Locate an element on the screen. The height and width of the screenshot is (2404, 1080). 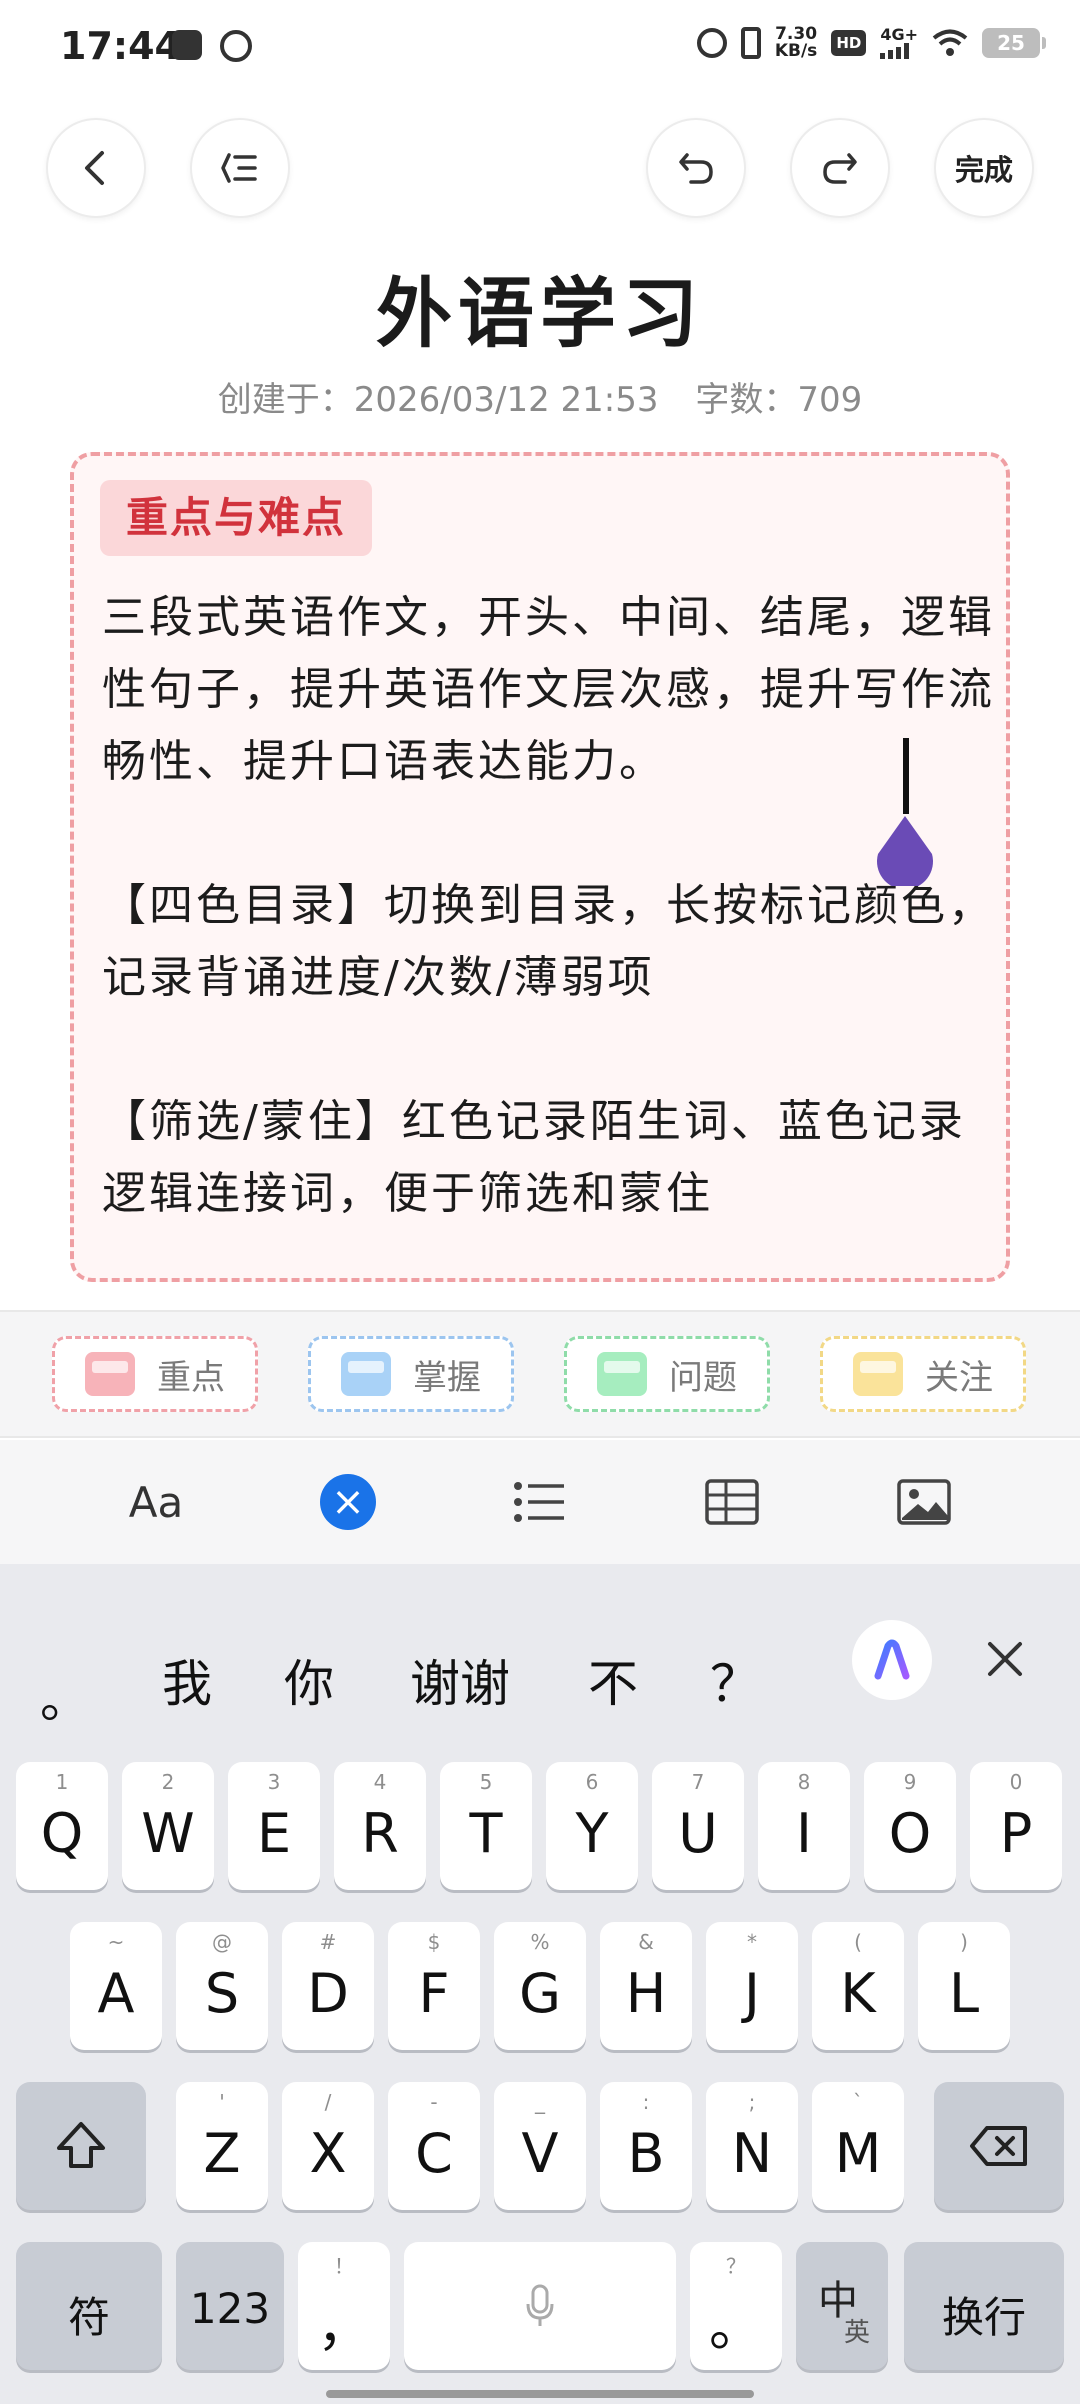
candidate-word: 。 is located at coordinates (65, 1696).